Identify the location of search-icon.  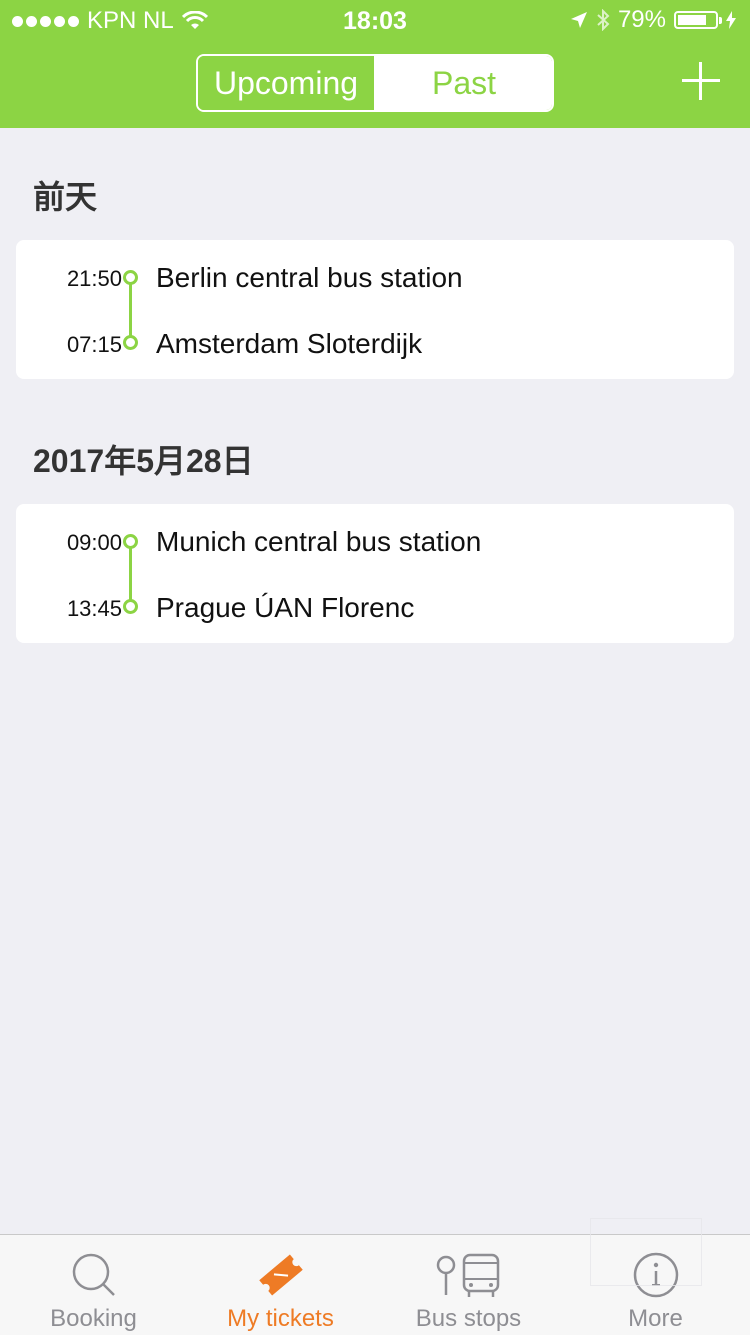
(93, 1274).